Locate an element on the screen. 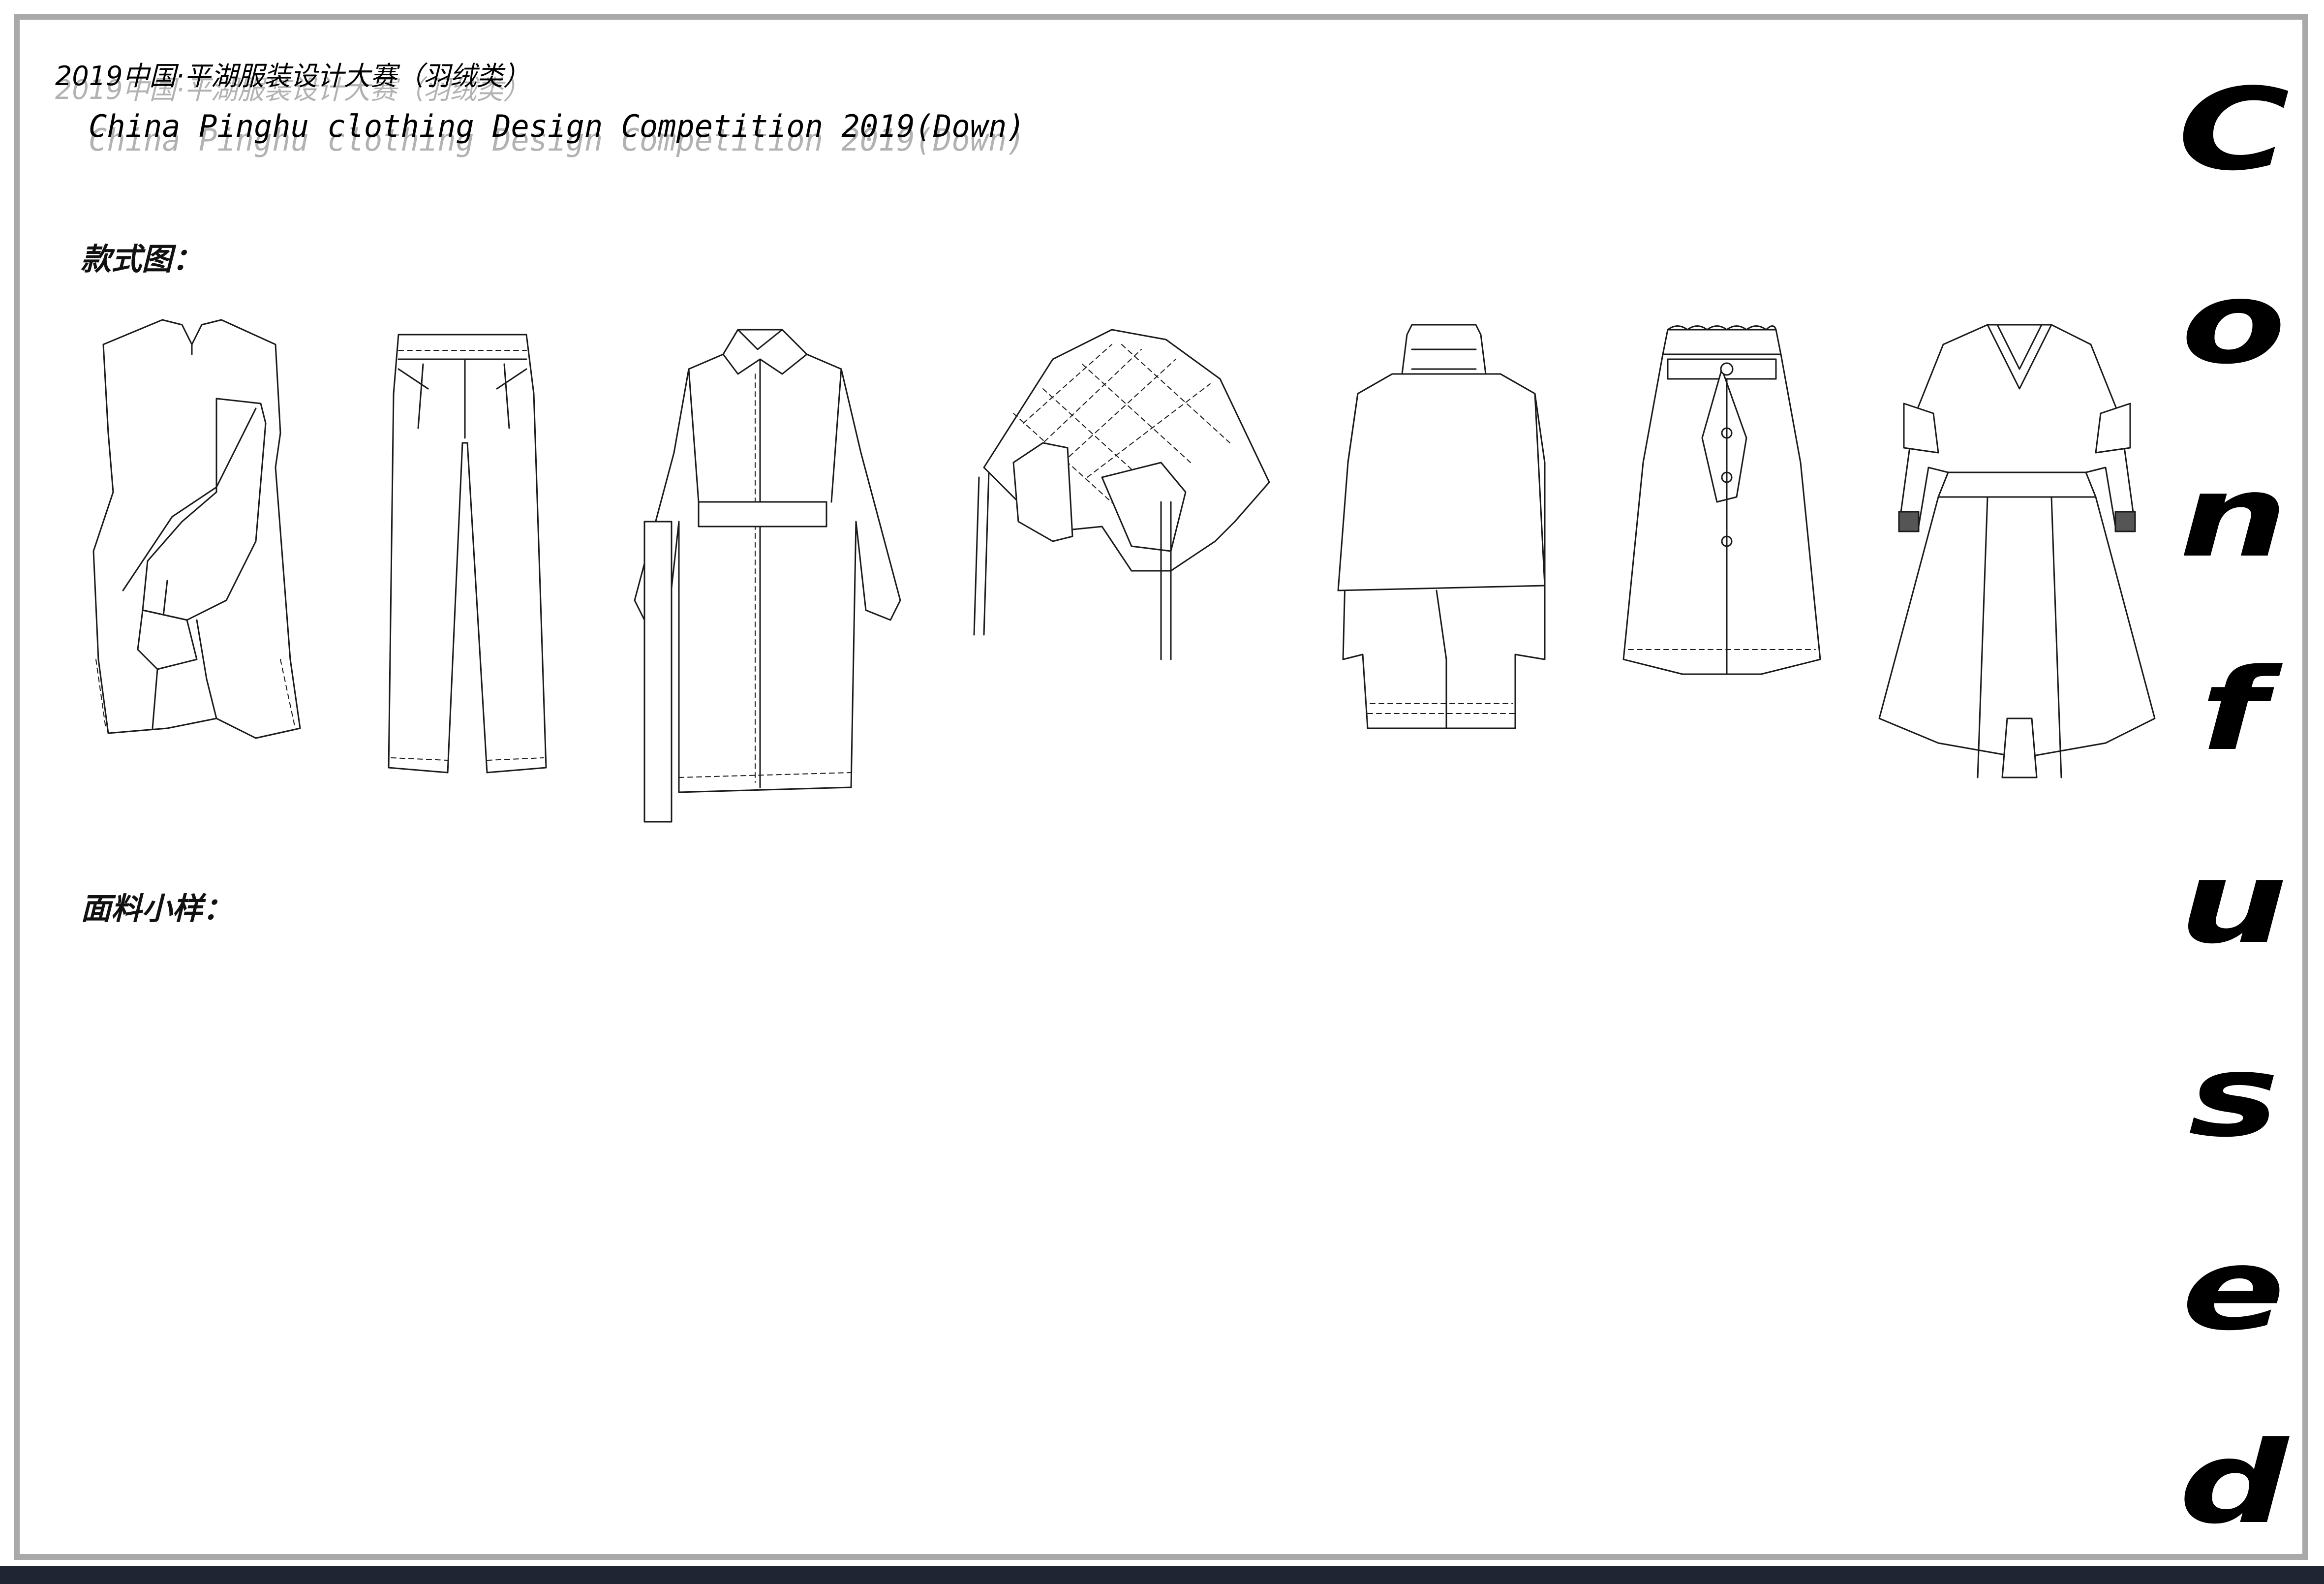  garment-quilted-cape is located at coordinates (1121, 494).